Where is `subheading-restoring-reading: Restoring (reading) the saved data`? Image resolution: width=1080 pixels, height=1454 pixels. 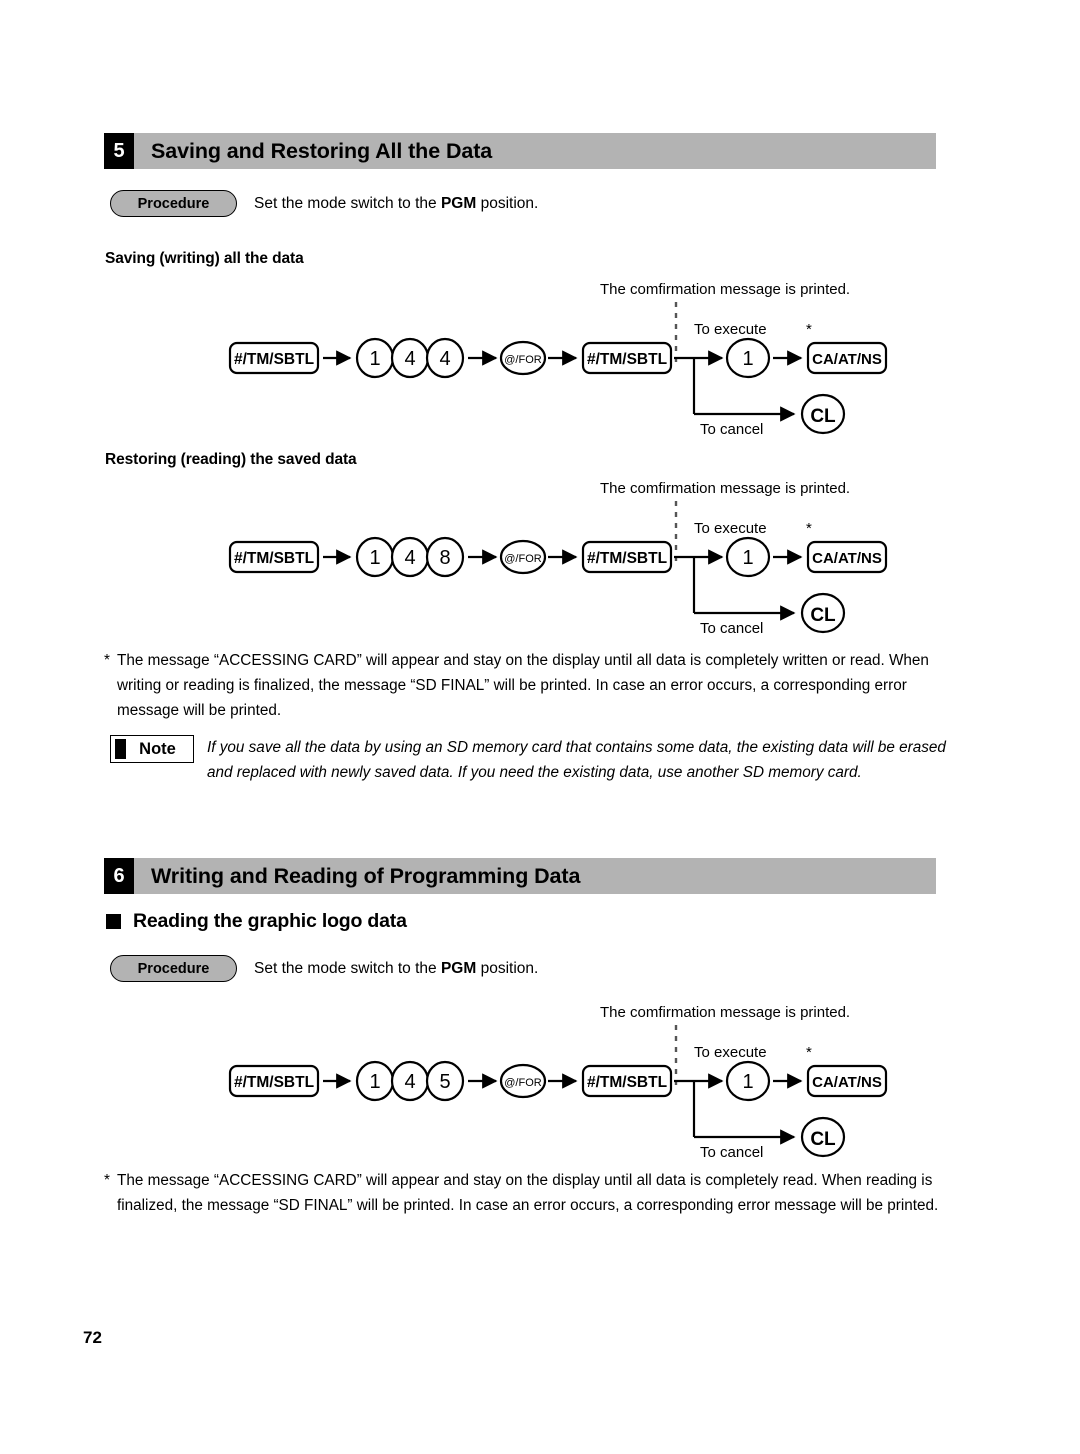 subheading-restoring-reading: Restoring (reading) the saved data is located at coordinates (231, 459).